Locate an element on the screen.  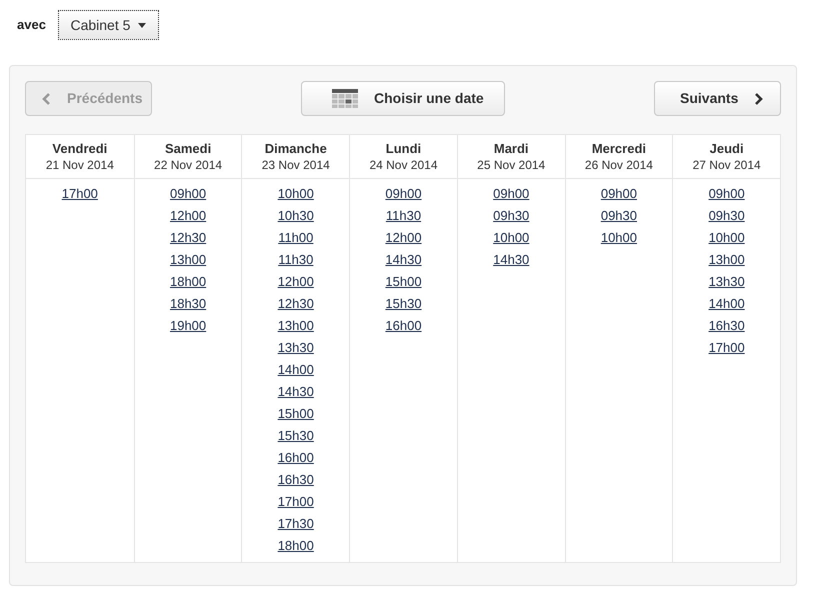
day-name: Lundi is located at coordinates (404, 148).